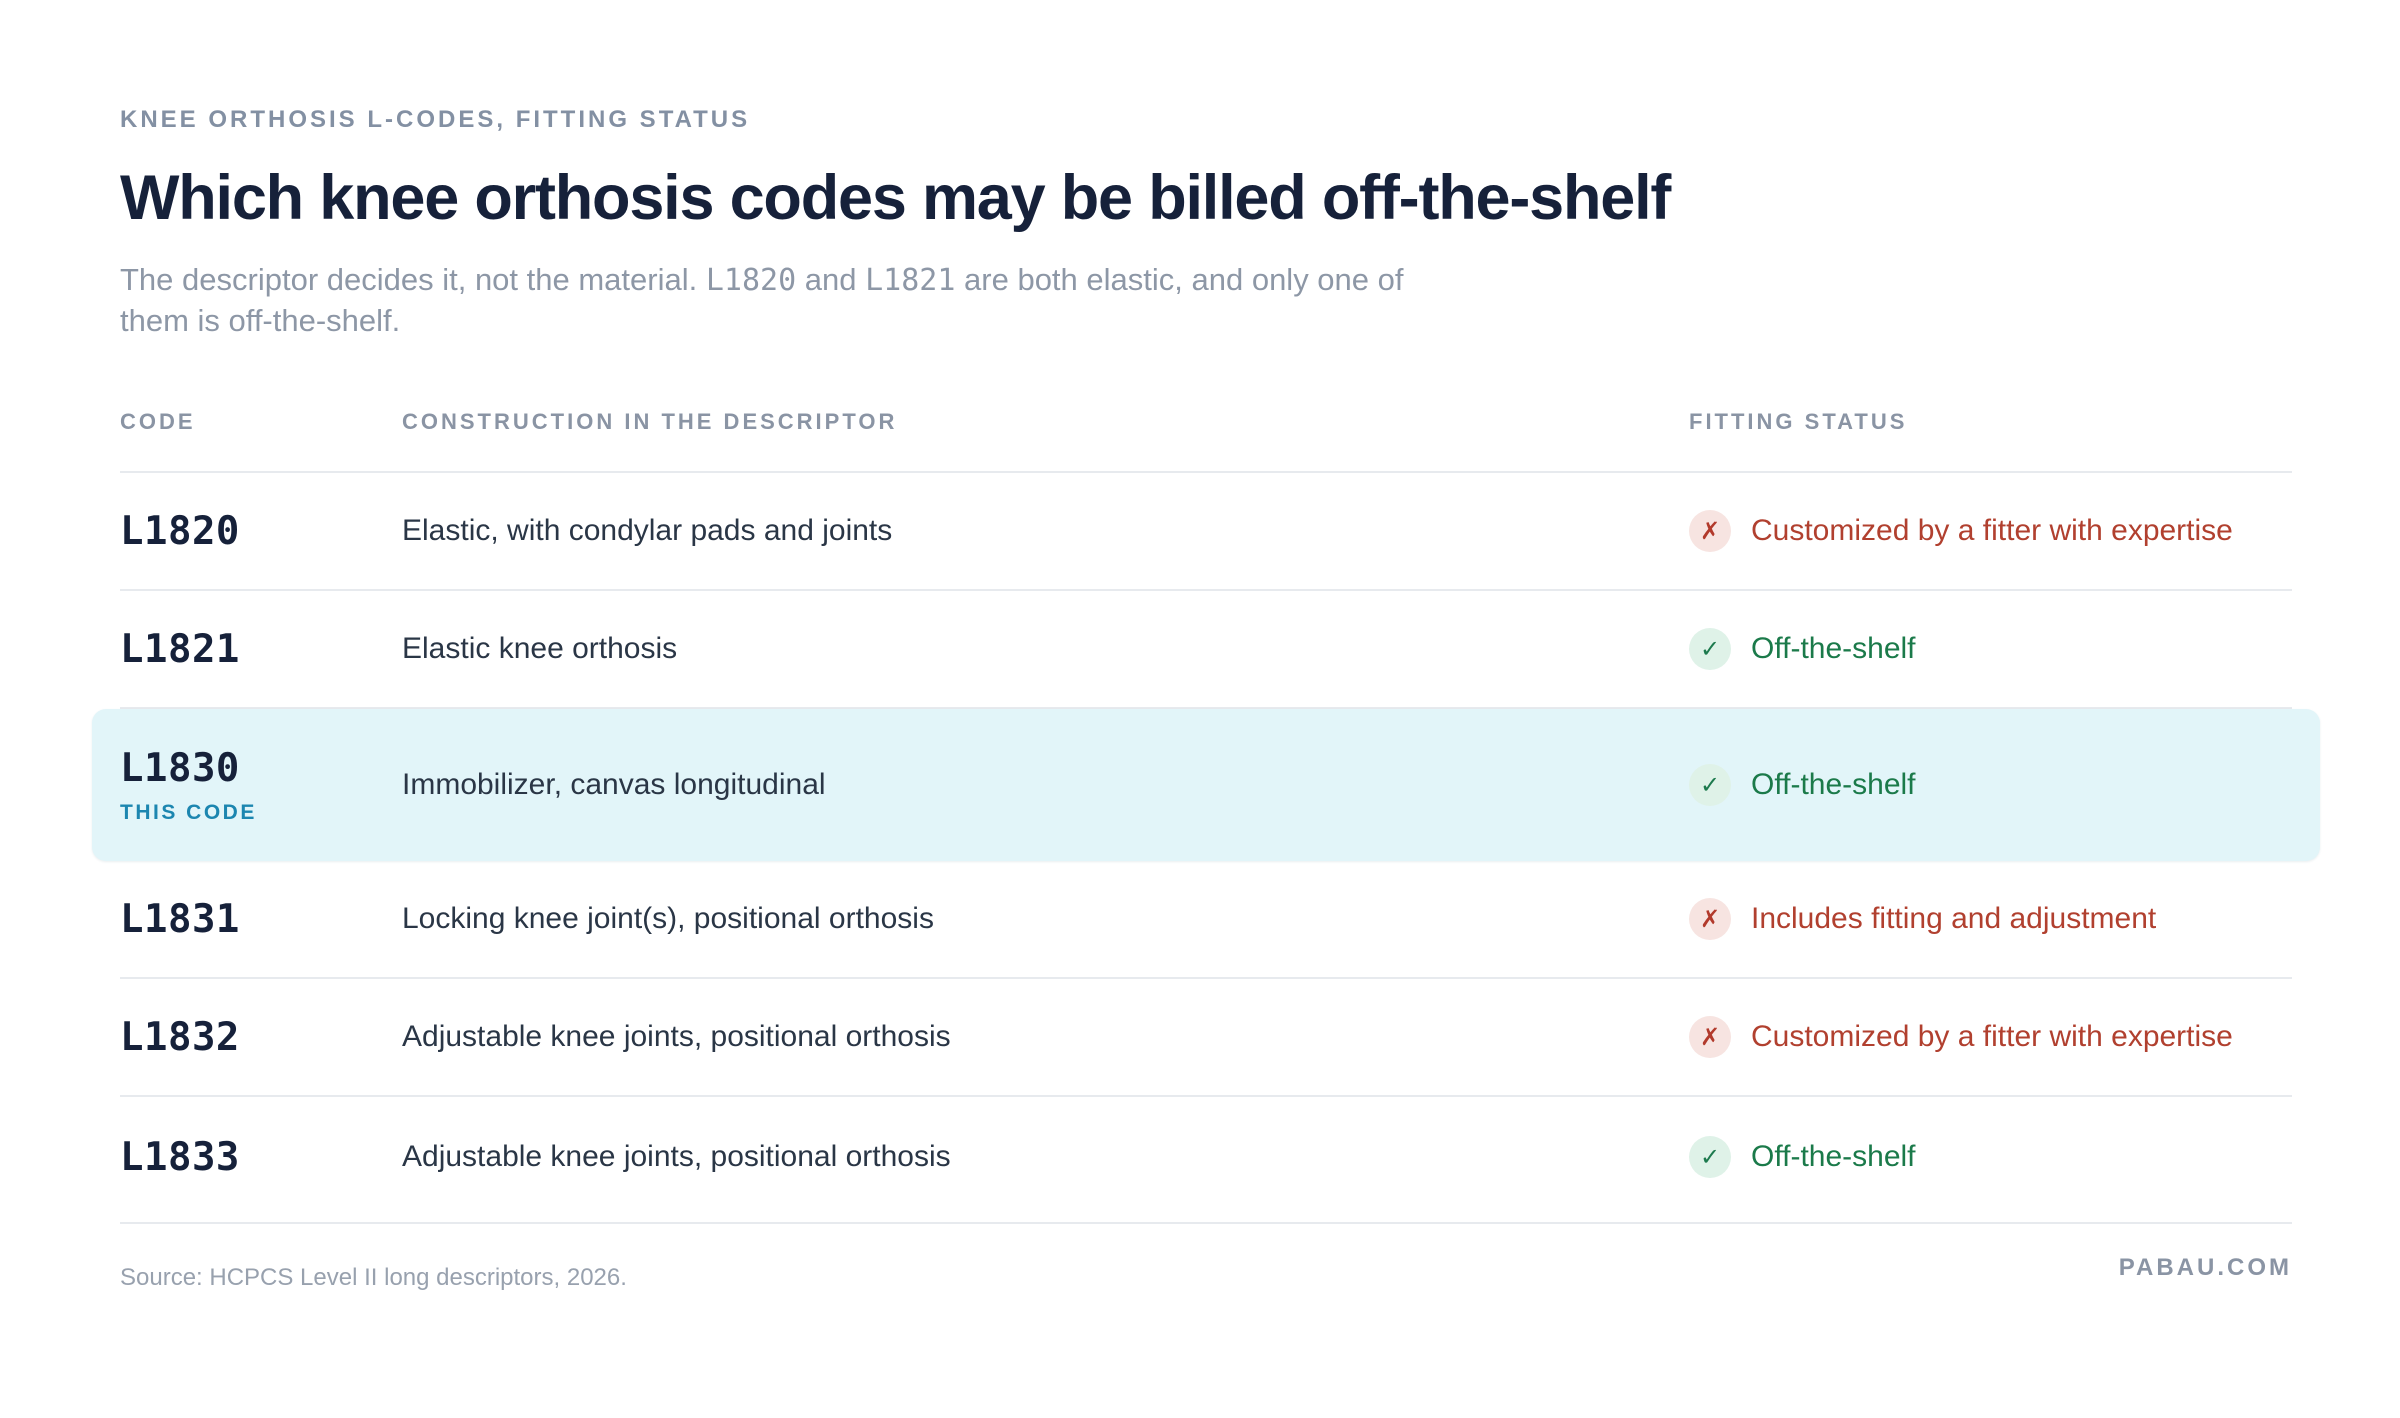 The image size is (2400, 1418). Describe the element at coordinates (180, 1157) in the screenshot. I see `code-value: L1833` at that location.